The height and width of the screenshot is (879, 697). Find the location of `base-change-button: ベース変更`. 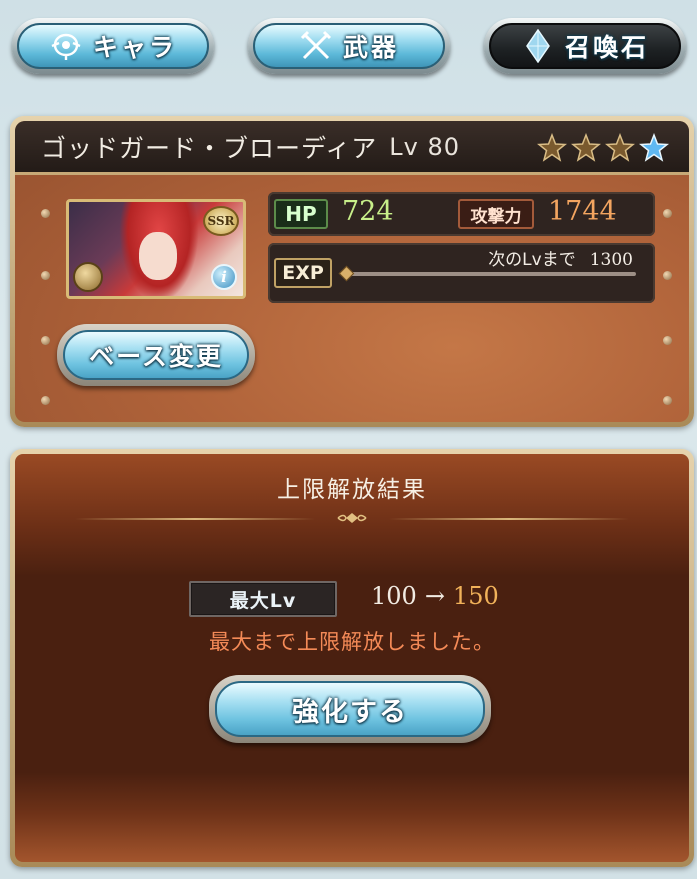

base-change-button: ベース変更 is located at coordinates (156, 355).